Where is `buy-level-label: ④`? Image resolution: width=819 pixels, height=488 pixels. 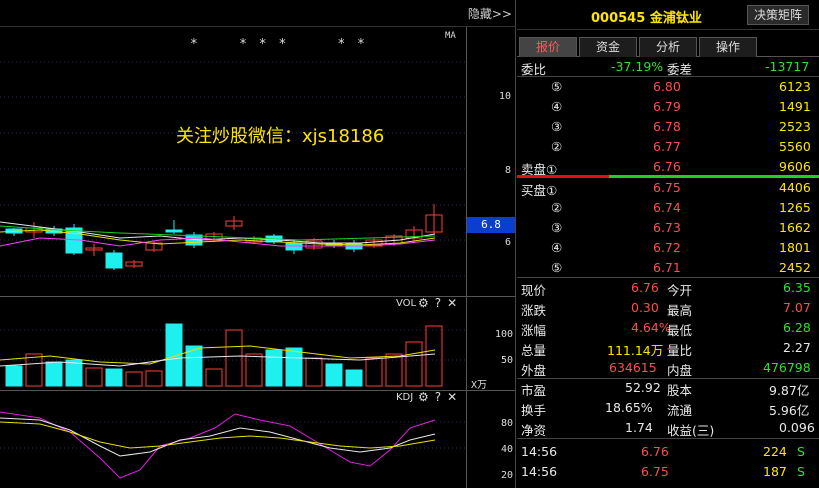 buy-level-label: ④ is located at coordinates (557, 247).